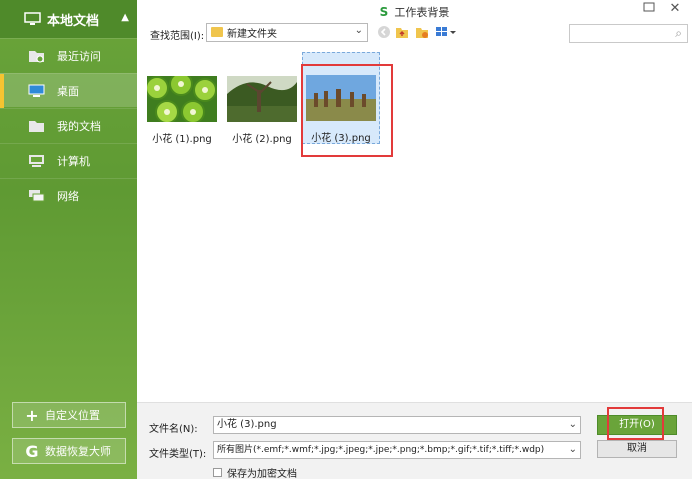  Describe the element at coordinates (678, 33) in the screenshot. I see `search-icon: ⌕` at that location.